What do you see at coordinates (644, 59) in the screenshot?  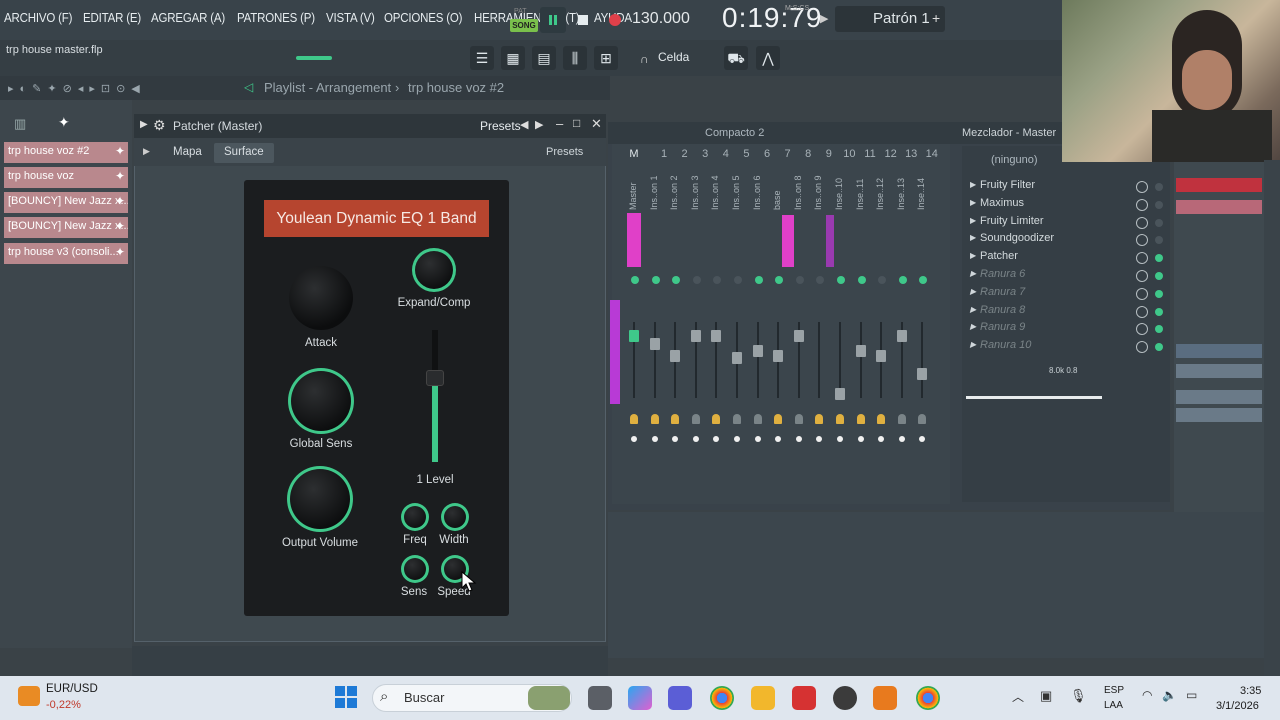 I see `magnet-icon: ∩` at bounding box center [644, 59].